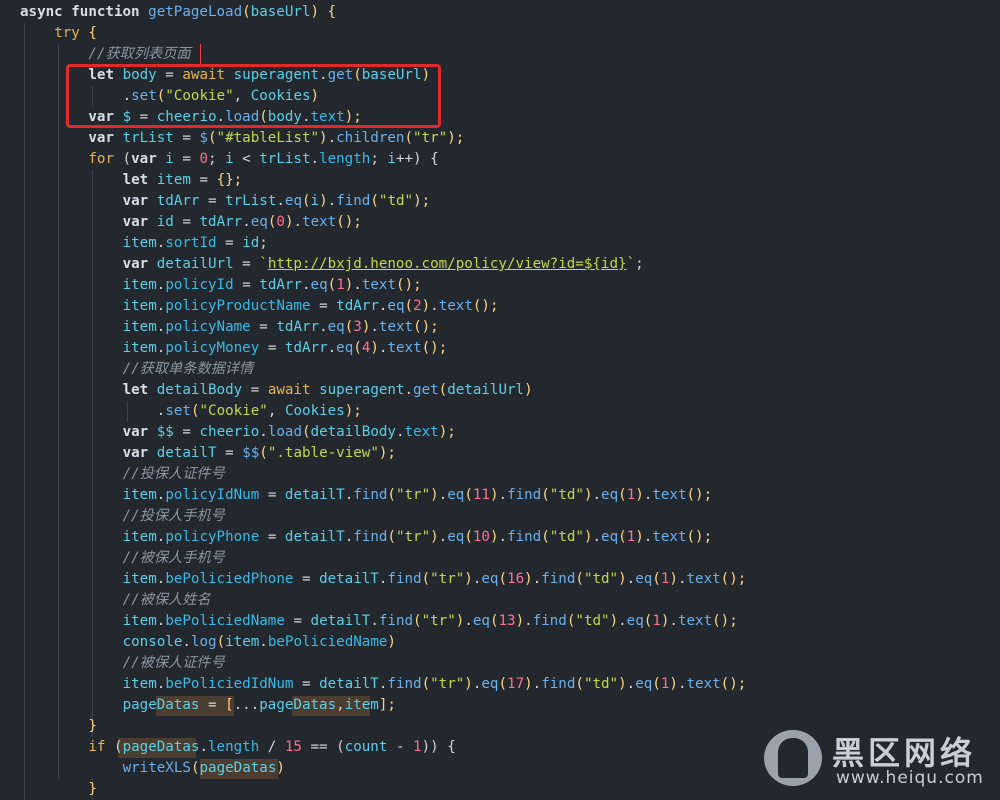 This screenshot has height=800, width=1000. Describe the element at coordinates (148, 138) in the screenshot. I see `code-token: trList` at that location.